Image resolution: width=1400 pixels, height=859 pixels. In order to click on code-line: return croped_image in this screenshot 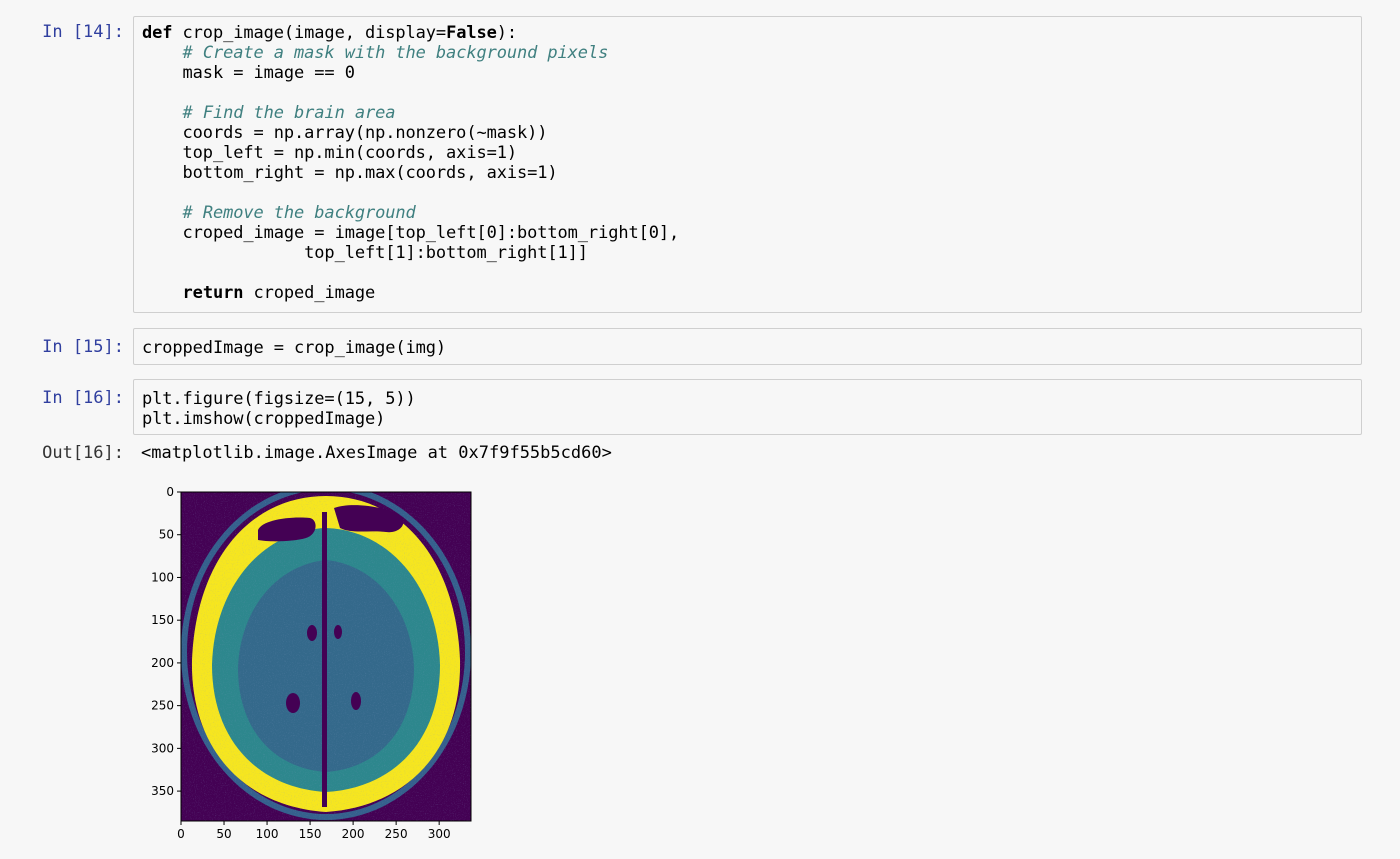, I will do `click(747, 293)`.